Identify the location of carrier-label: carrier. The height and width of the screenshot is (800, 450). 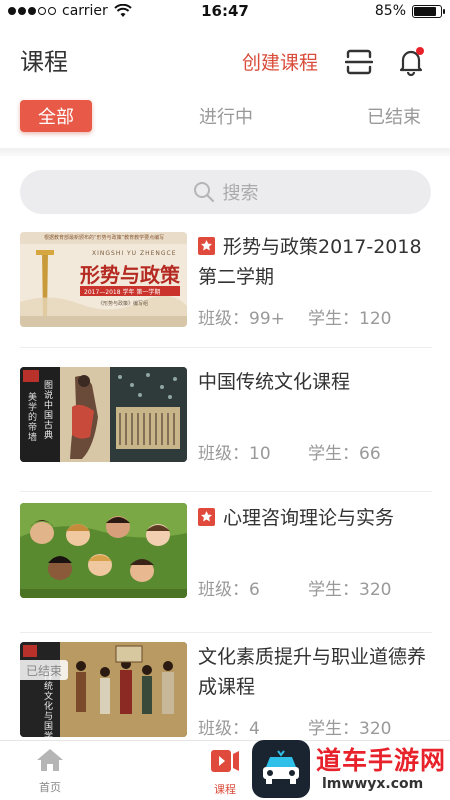
(85, 11).